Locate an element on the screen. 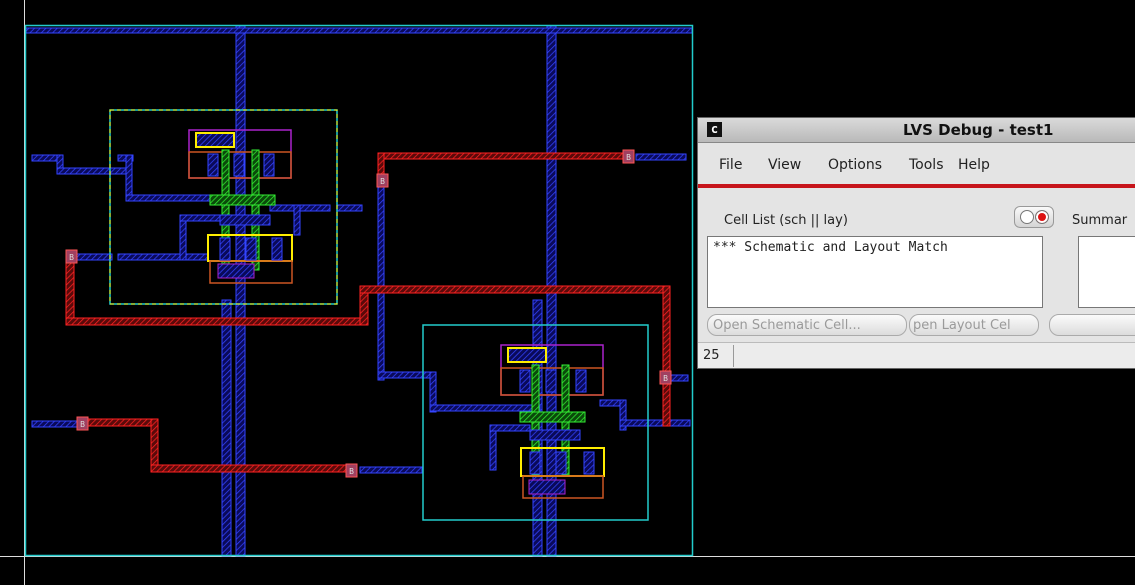 This screenshot has height=585, width=1135. window-titlebar: c LVS Debug - test1 is located at coordinates (916, 130).